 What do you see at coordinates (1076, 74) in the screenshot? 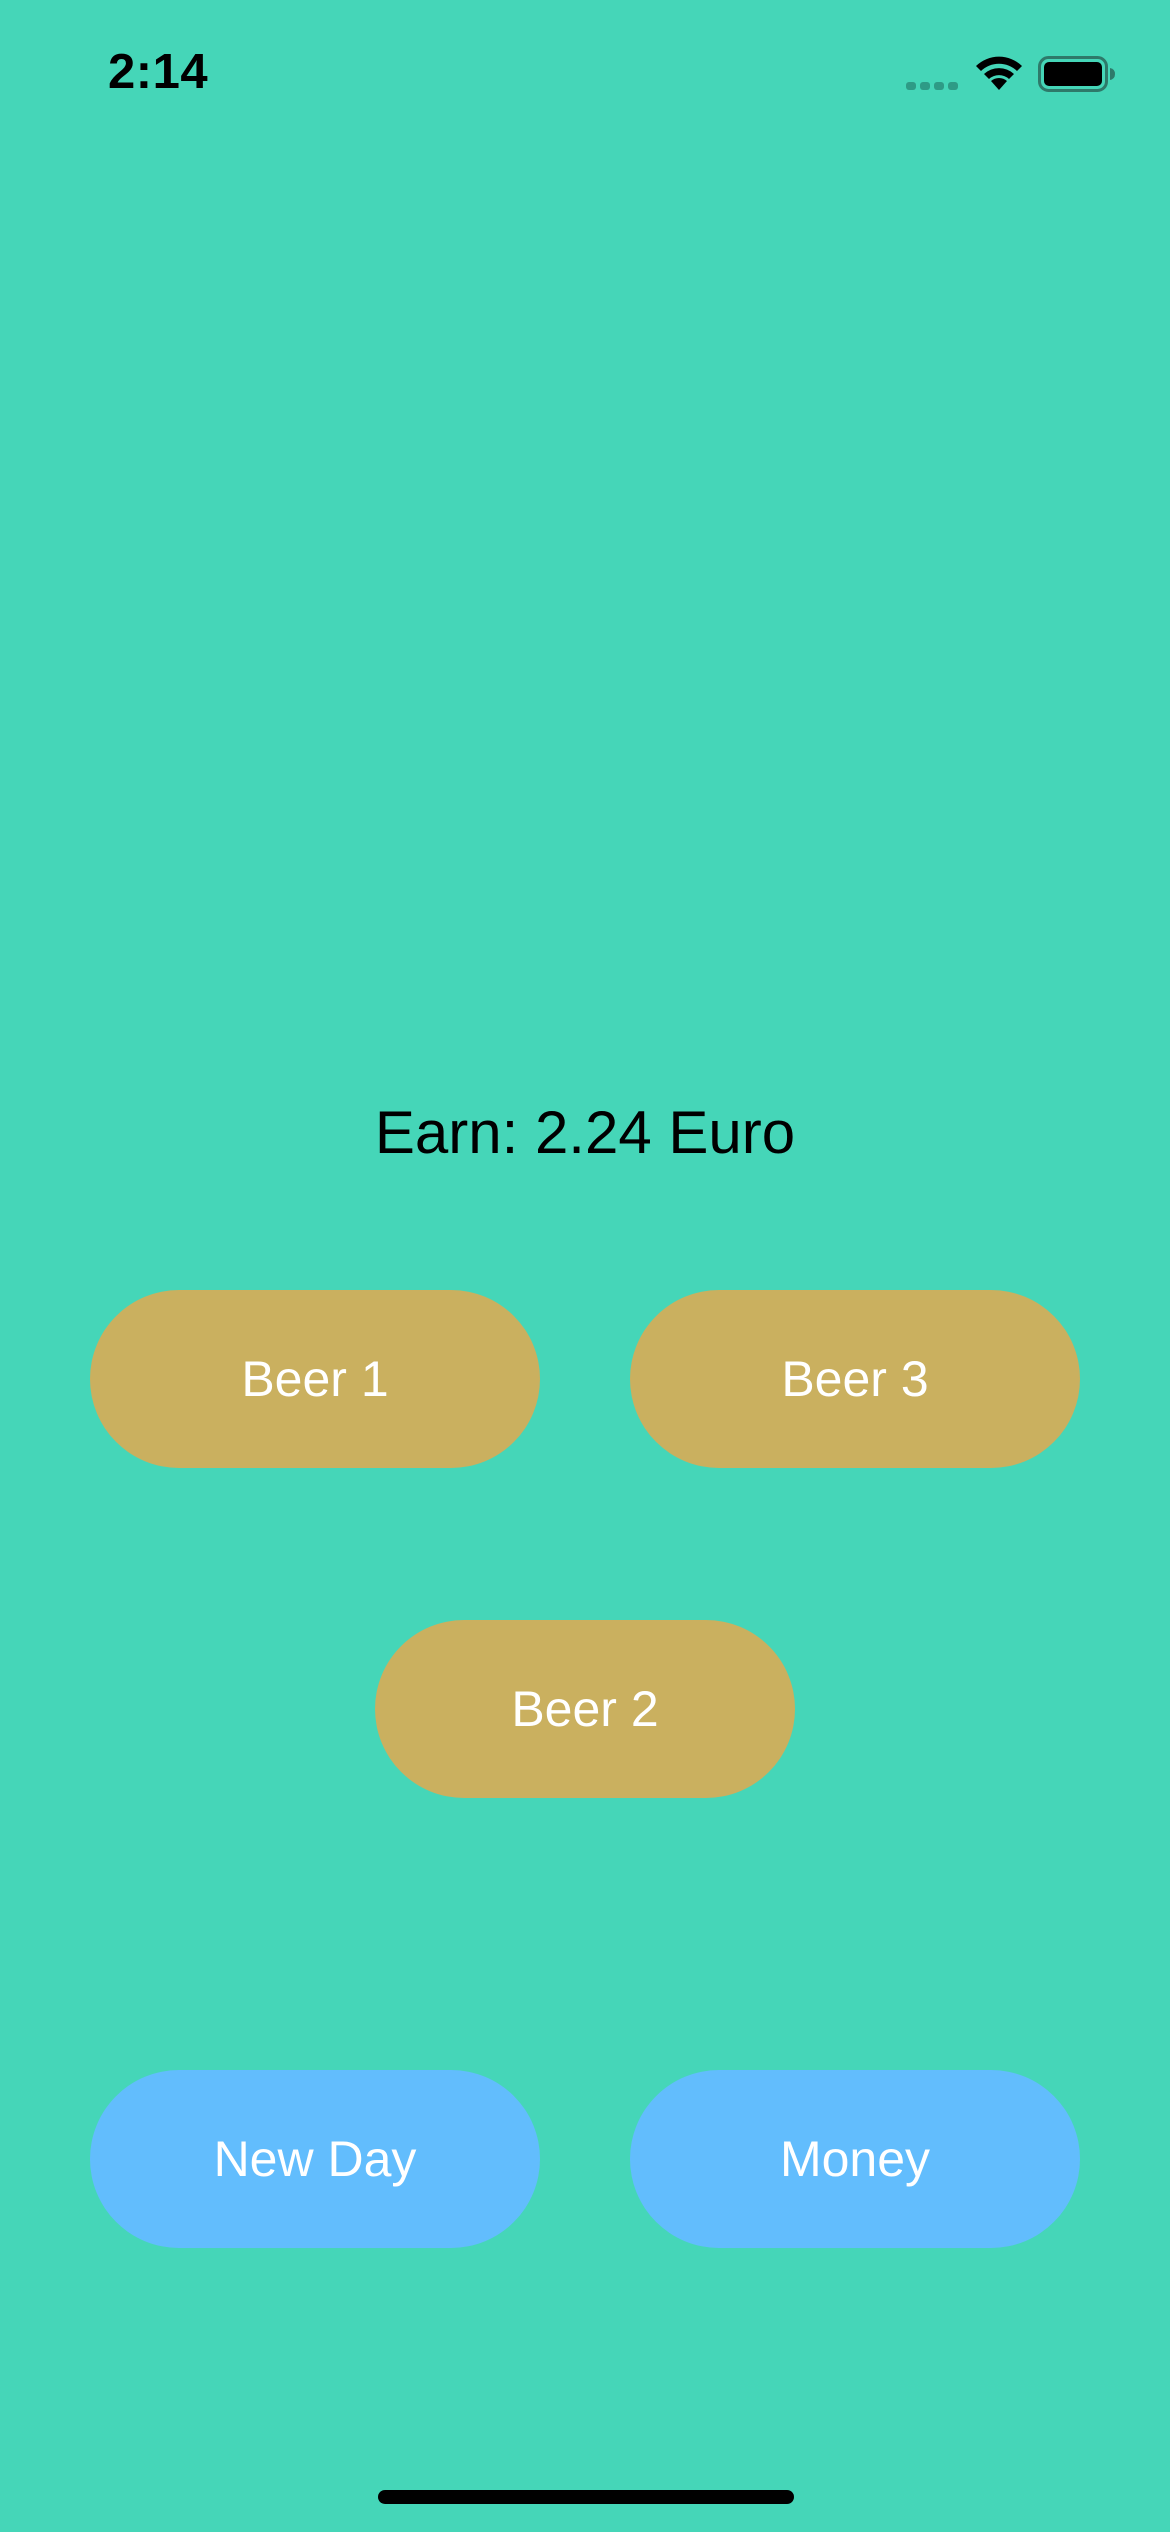
I see `battery-icon` at bounding box center [1076, 74].